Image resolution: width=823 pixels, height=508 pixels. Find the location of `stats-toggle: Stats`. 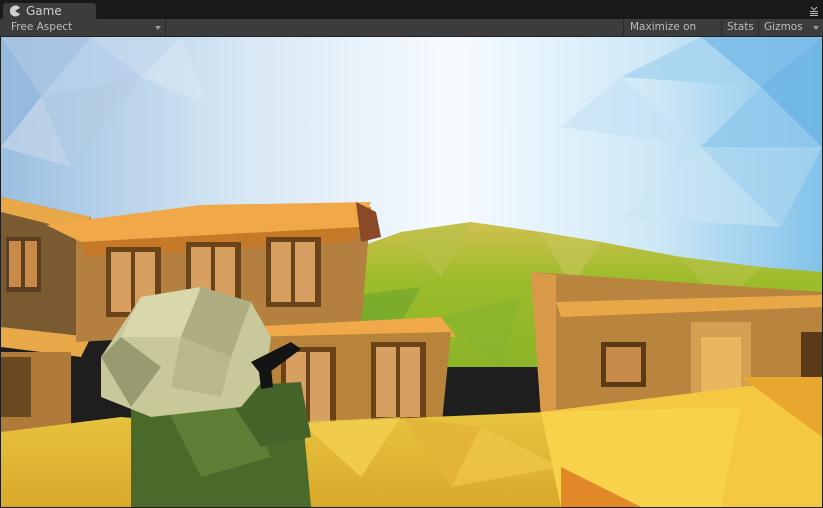

stats-toggle: Stats is located at coordinates (739, 27).